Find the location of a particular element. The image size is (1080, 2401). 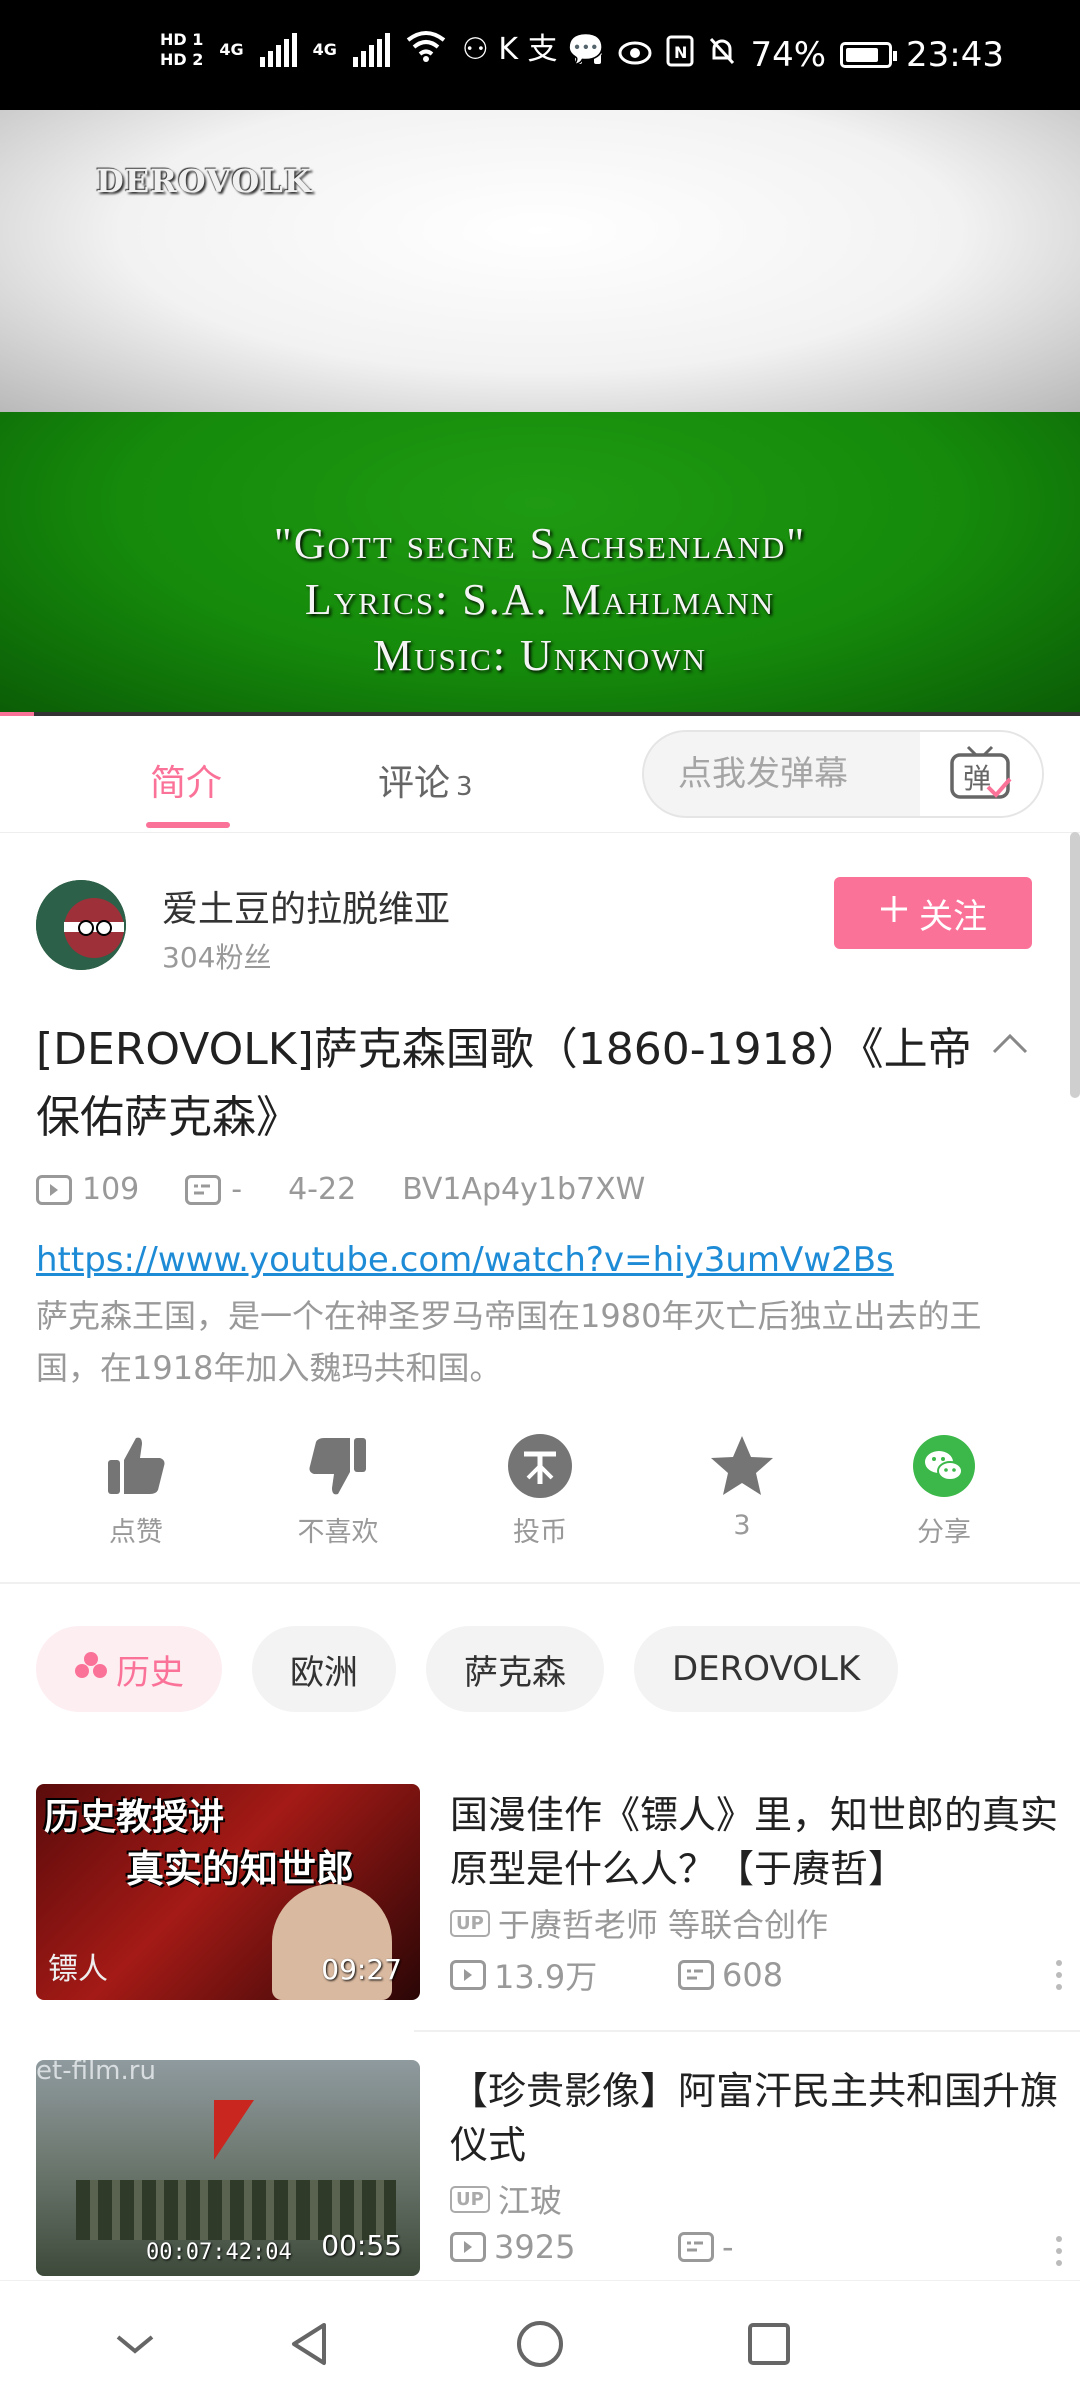

follow-button: 关注 is located at coordinates (933, 913).